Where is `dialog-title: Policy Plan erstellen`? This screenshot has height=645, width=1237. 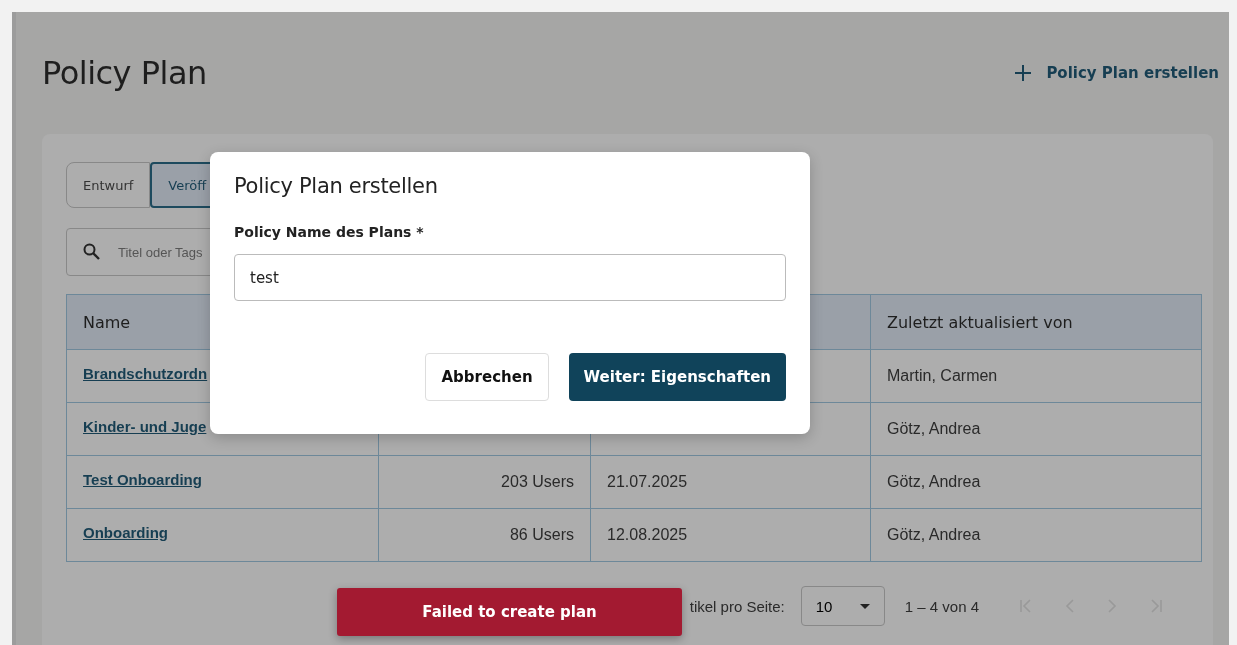
dialog-title: Policy Plan erstellen is located at coordinates (336, 186).